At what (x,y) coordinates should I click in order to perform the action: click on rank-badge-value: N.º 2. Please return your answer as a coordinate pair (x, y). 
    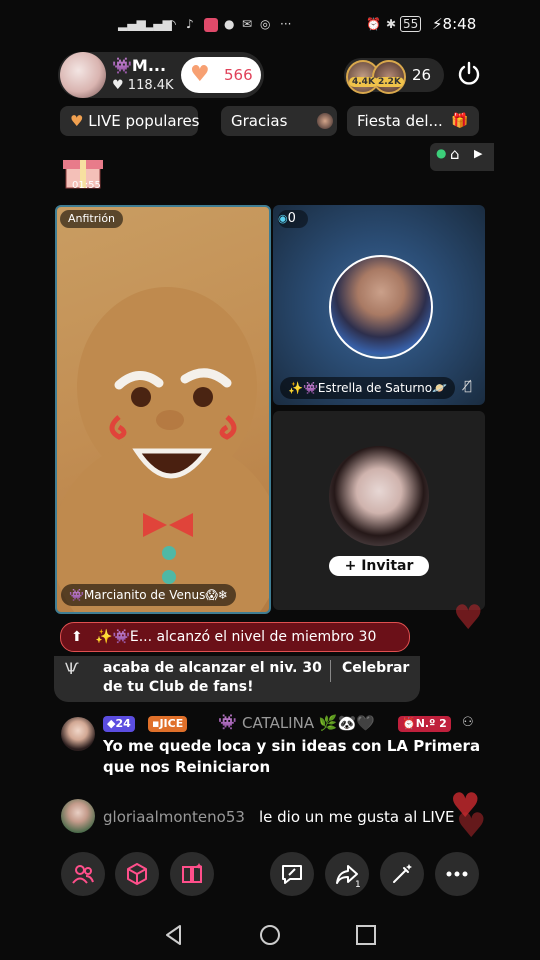
    Looking at the image, I should click on (431, 723).